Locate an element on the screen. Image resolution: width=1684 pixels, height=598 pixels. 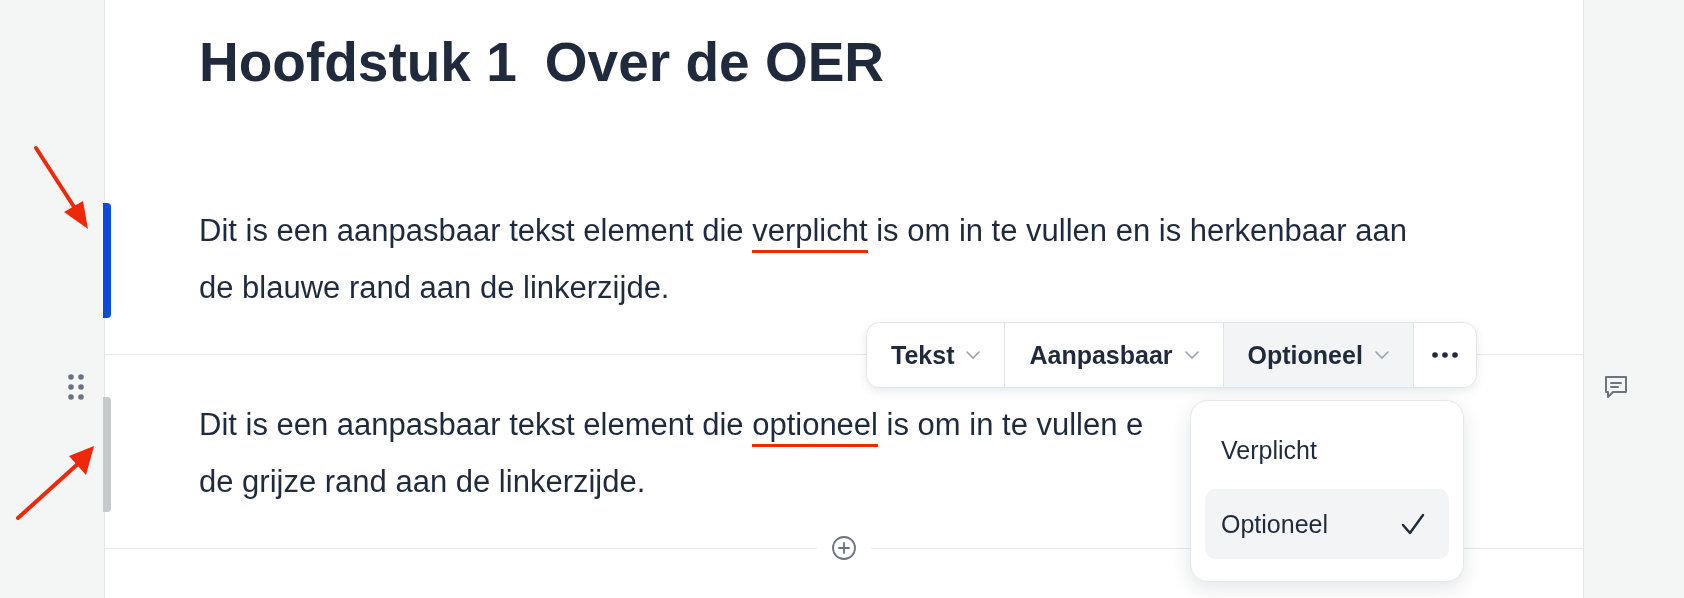
chapter-number: Hoofdstuk 1 is located at coordinates (358, 62).